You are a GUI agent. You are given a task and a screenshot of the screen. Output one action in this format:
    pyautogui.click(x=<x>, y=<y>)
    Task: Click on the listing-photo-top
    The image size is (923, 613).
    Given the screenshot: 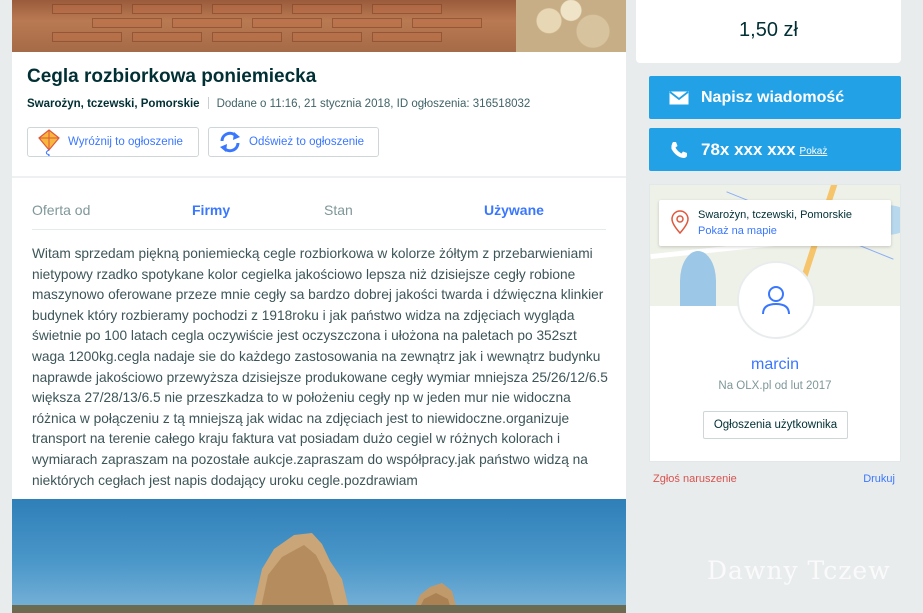 What is the action you would take?
    pyautogui.click(x=319, y=26)
    